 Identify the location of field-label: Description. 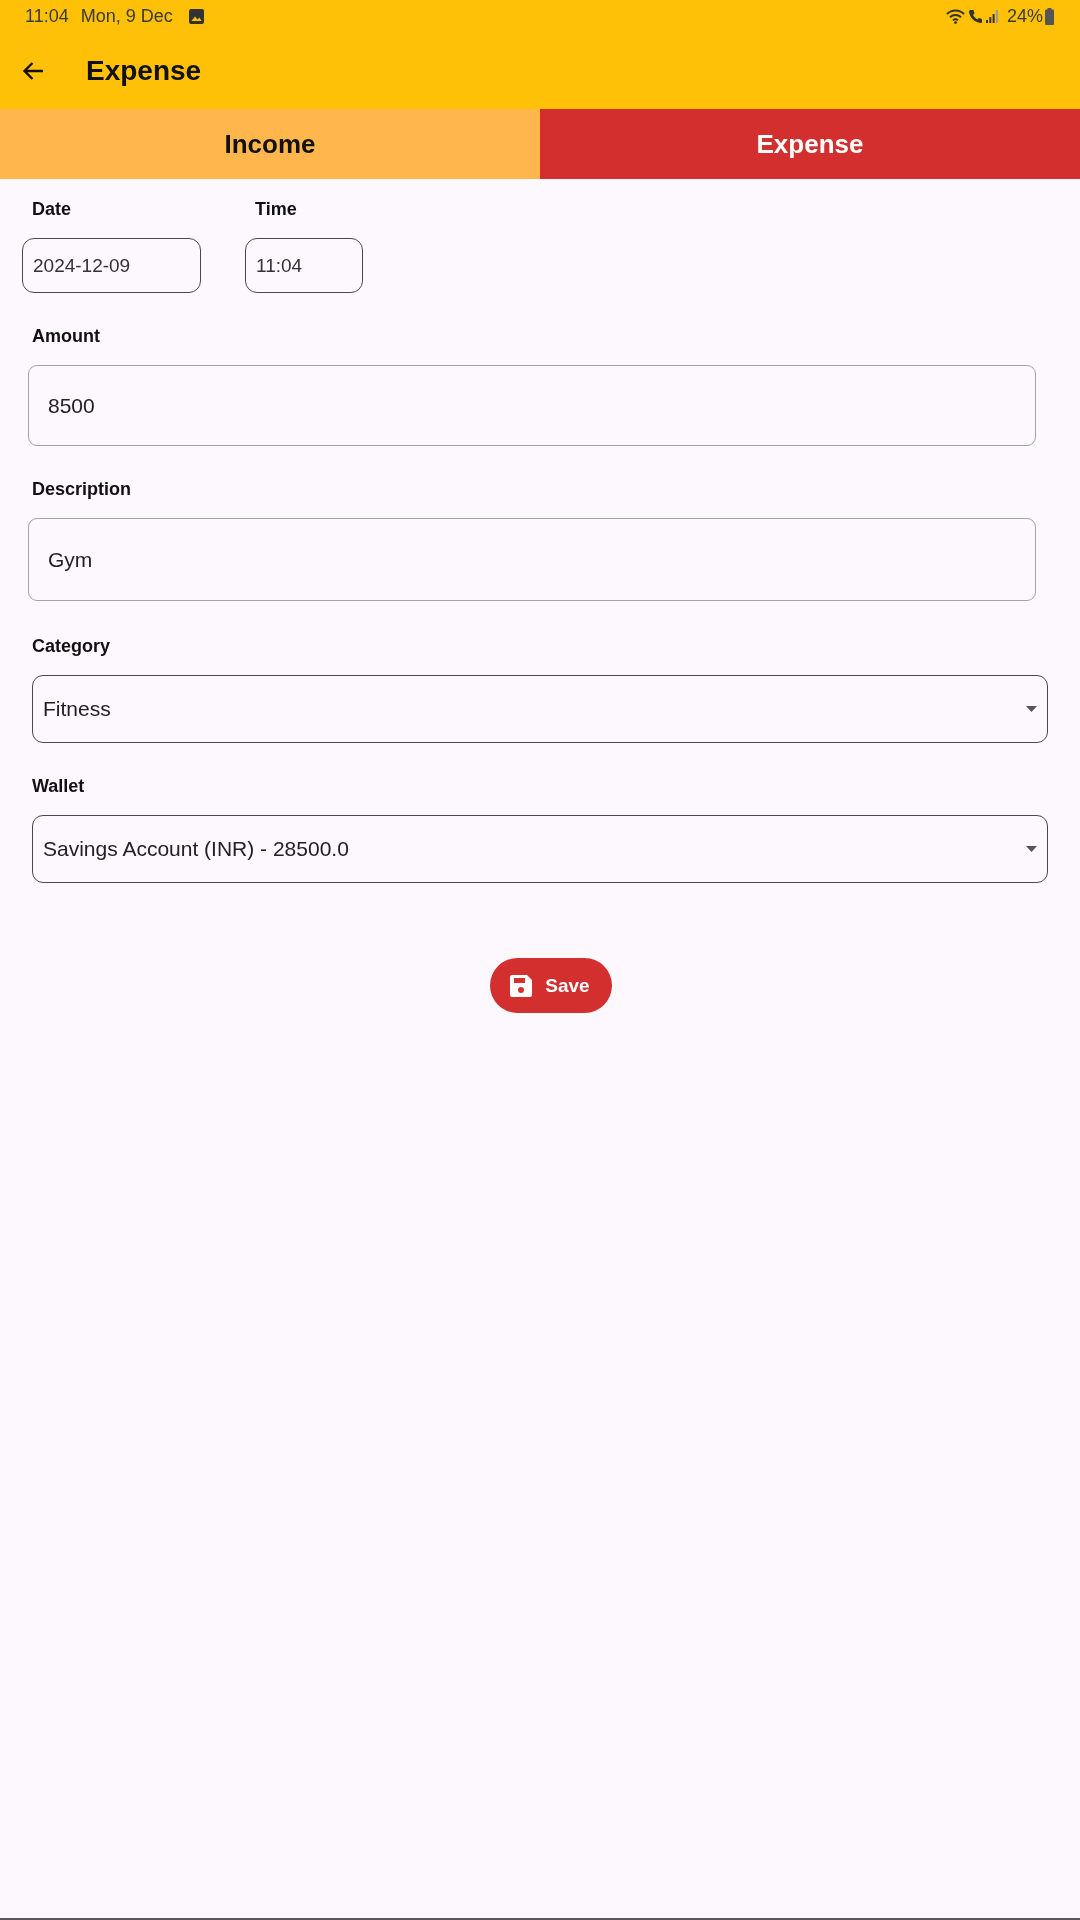
(82, 489).